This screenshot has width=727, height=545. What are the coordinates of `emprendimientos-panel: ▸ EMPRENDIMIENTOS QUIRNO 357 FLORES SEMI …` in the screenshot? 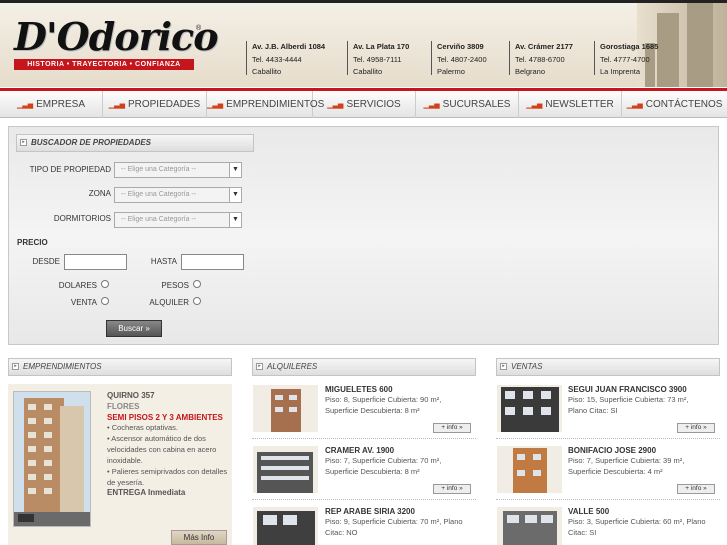 It's located at (120, 451).